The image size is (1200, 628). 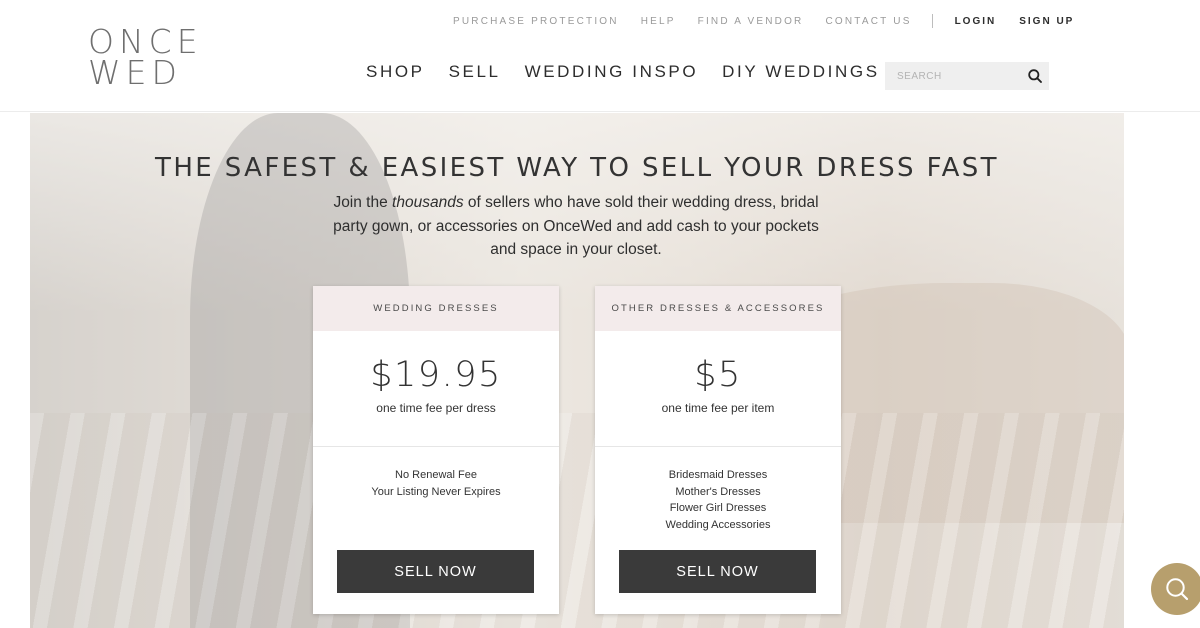 What do you see at coordinates (1175, 589) in the screenshot?
I see `chat-launcher-button` at bounding box center [1175, 589].